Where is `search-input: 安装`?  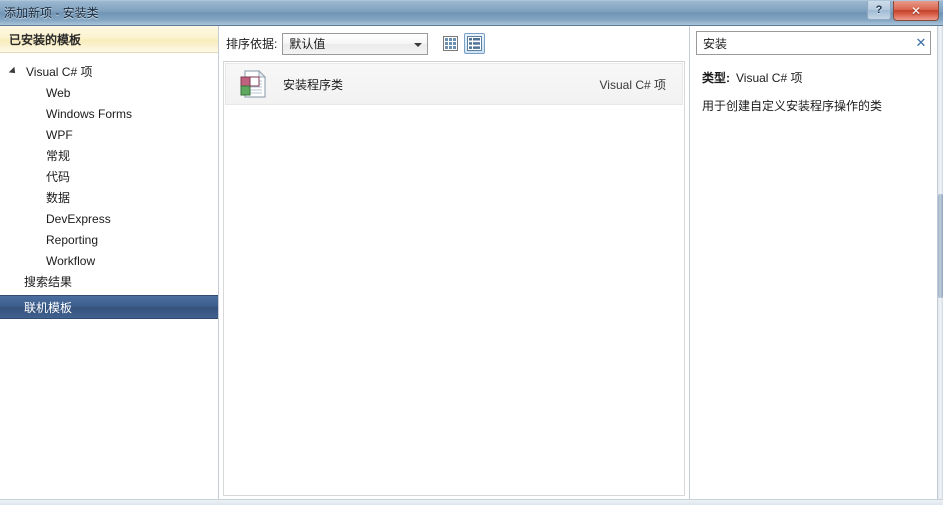
search-input: 安装 is located at coordinates (807, 43).